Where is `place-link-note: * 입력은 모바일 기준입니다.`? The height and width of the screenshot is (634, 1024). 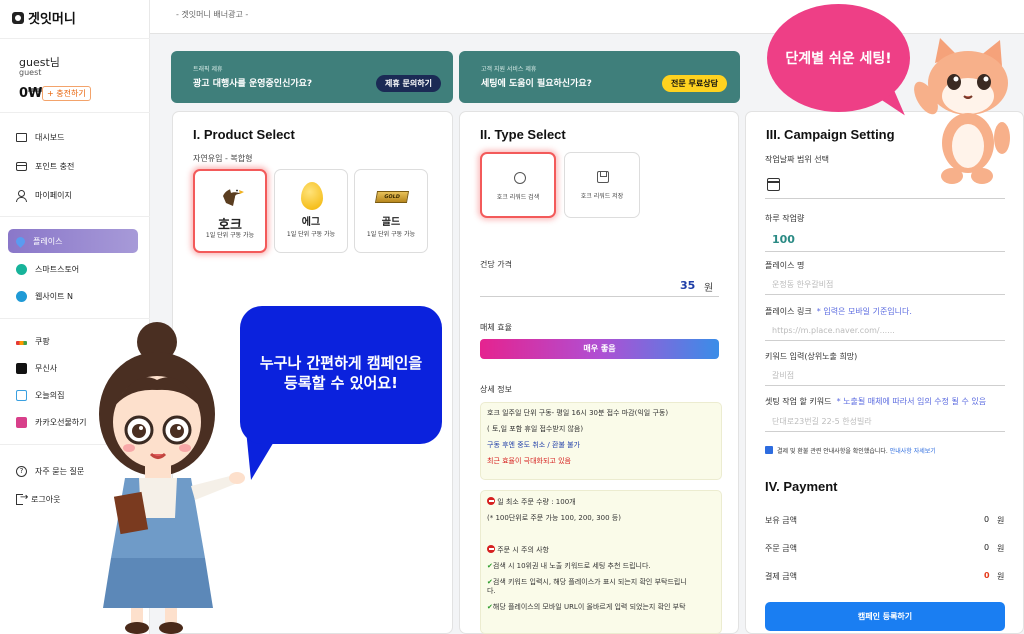 place-link-note: * 입력은 모바일 기준입니다. is located at coordinates (864, 311).